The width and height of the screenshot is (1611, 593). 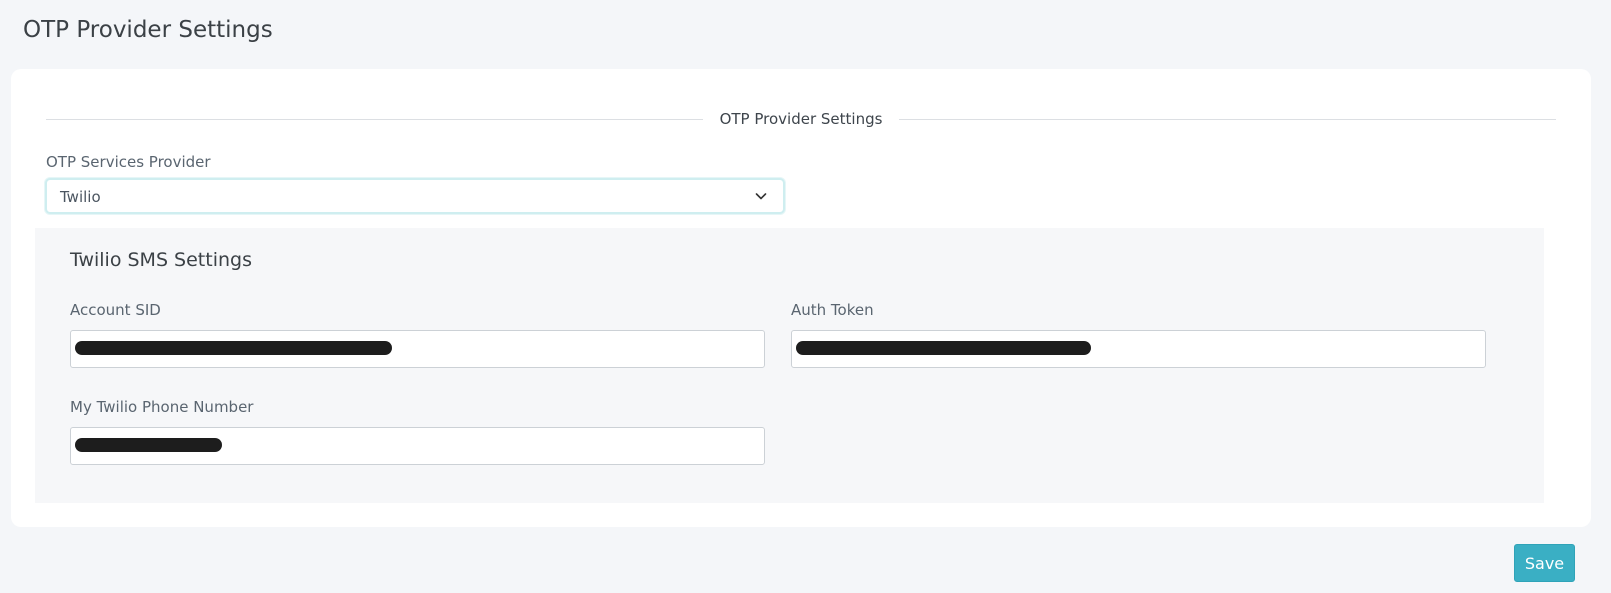 I want to click on auth-token-input, so click(x=1138, y=349).